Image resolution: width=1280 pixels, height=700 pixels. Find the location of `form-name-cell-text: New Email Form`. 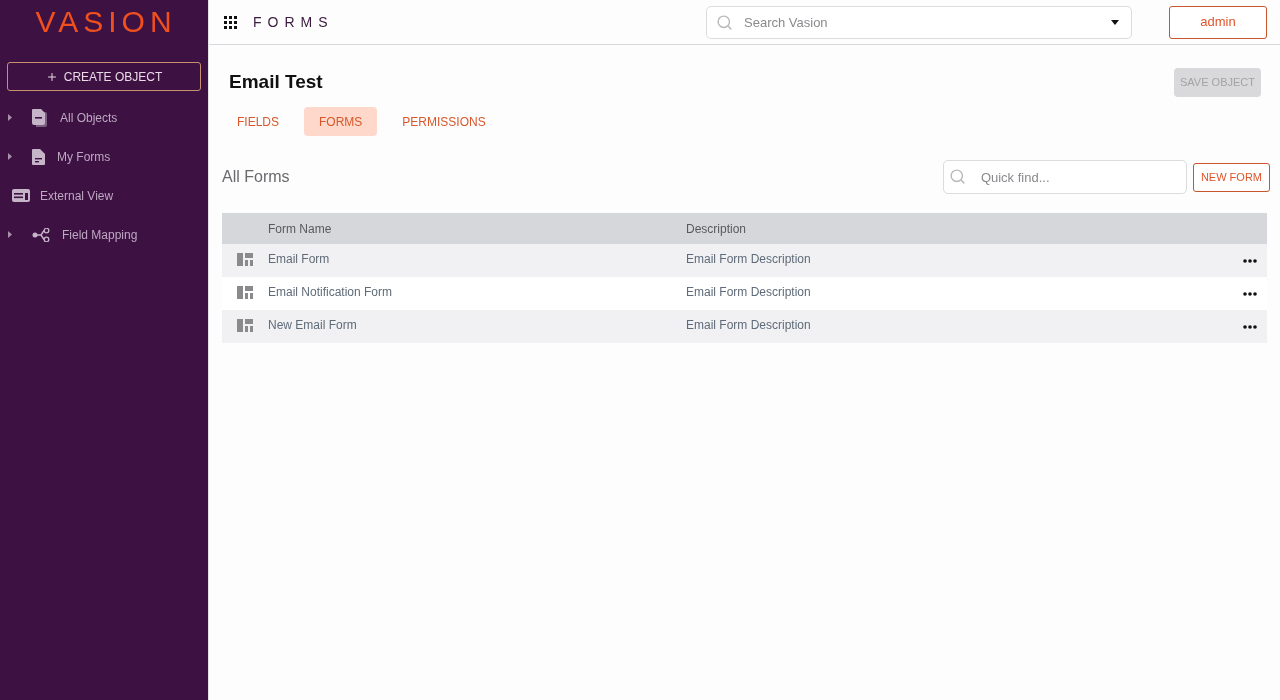

form-name-cell-text: New Email Form is located at coordinates (313, 325).